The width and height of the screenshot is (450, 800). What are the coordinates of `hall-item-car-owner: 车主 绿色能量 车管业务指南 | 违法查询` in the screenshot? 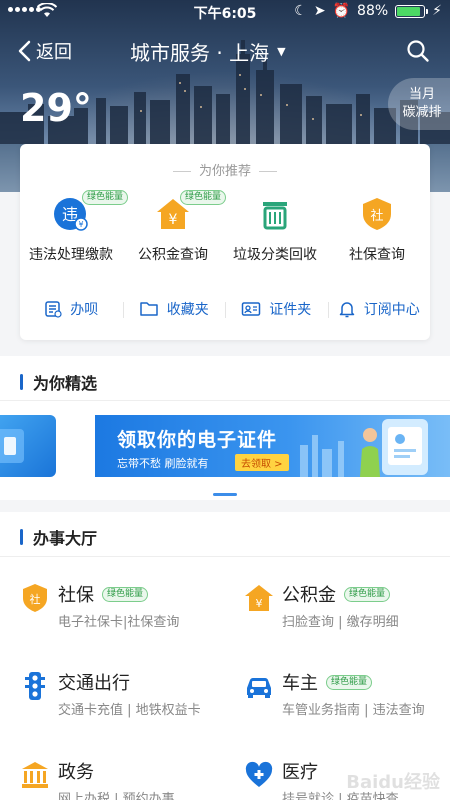 It's located at (347, 699).